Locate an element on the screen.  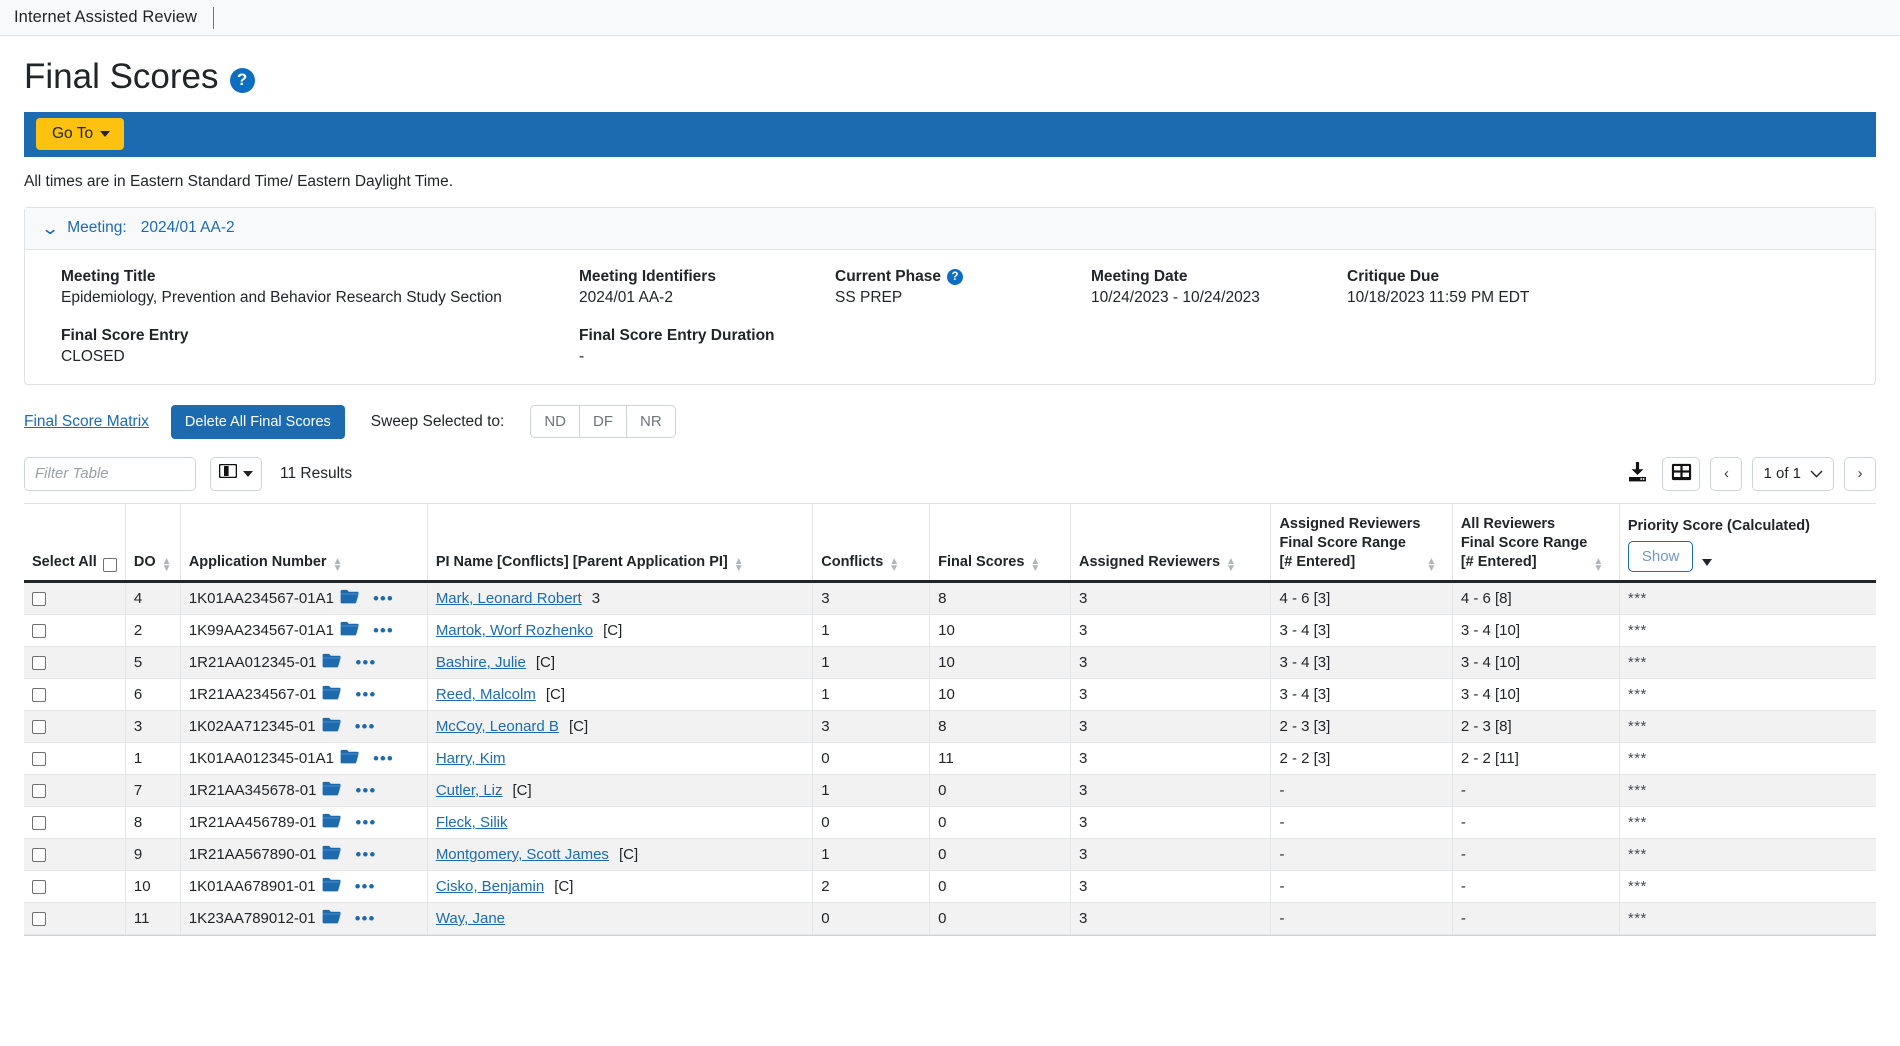
pi-name-link: Montgomery, Scott James is located at coordinates (522, 854).